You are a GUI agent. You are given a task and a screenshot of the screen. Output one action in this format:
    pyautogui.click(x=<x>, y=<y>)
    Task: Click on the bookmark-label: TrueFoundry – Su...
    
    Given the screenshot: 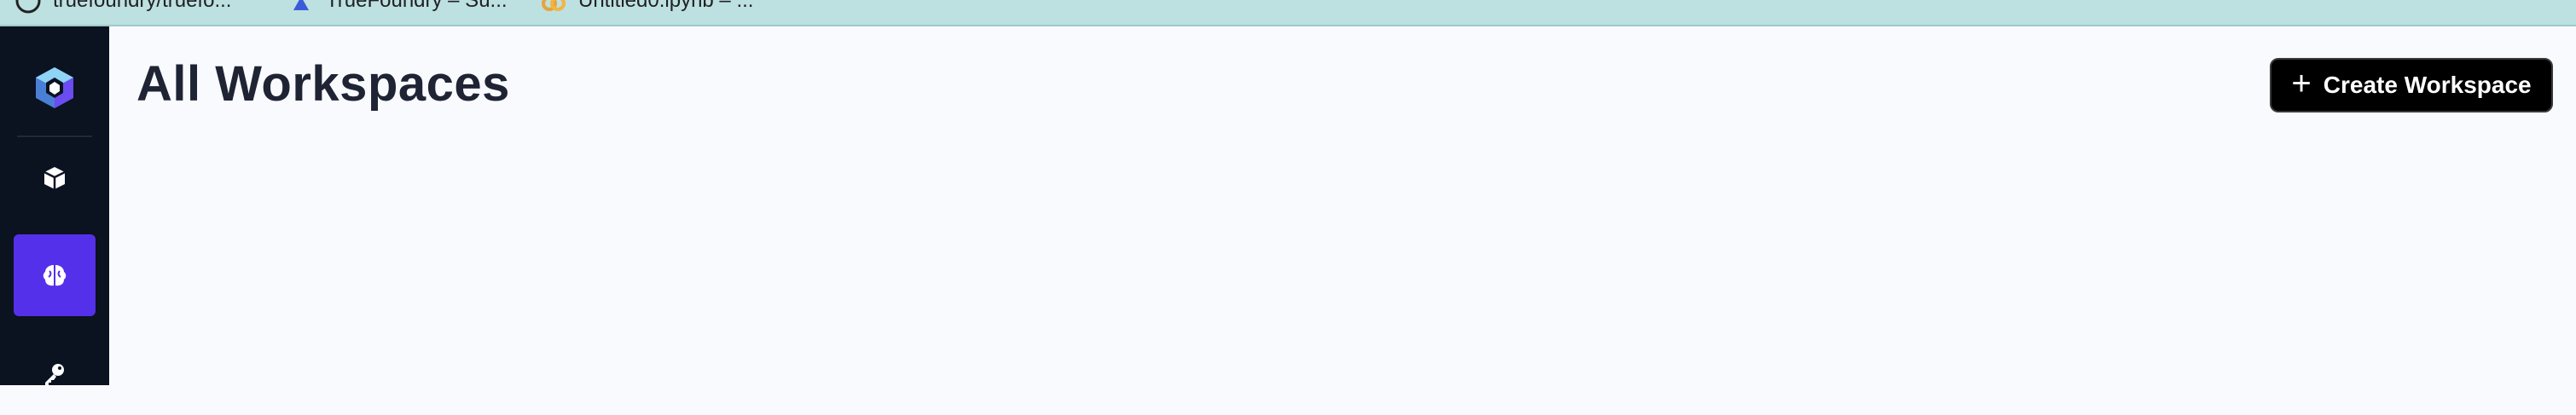 What is the action you would take?
    pyautogui.click(x=417, y=6)
    